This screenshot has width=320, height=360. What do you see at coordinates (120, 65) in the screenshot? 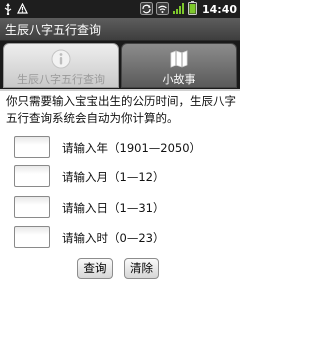
I see `tab-bar: 生辰八字五行查询 小故事` at bounding box center [120, 65].